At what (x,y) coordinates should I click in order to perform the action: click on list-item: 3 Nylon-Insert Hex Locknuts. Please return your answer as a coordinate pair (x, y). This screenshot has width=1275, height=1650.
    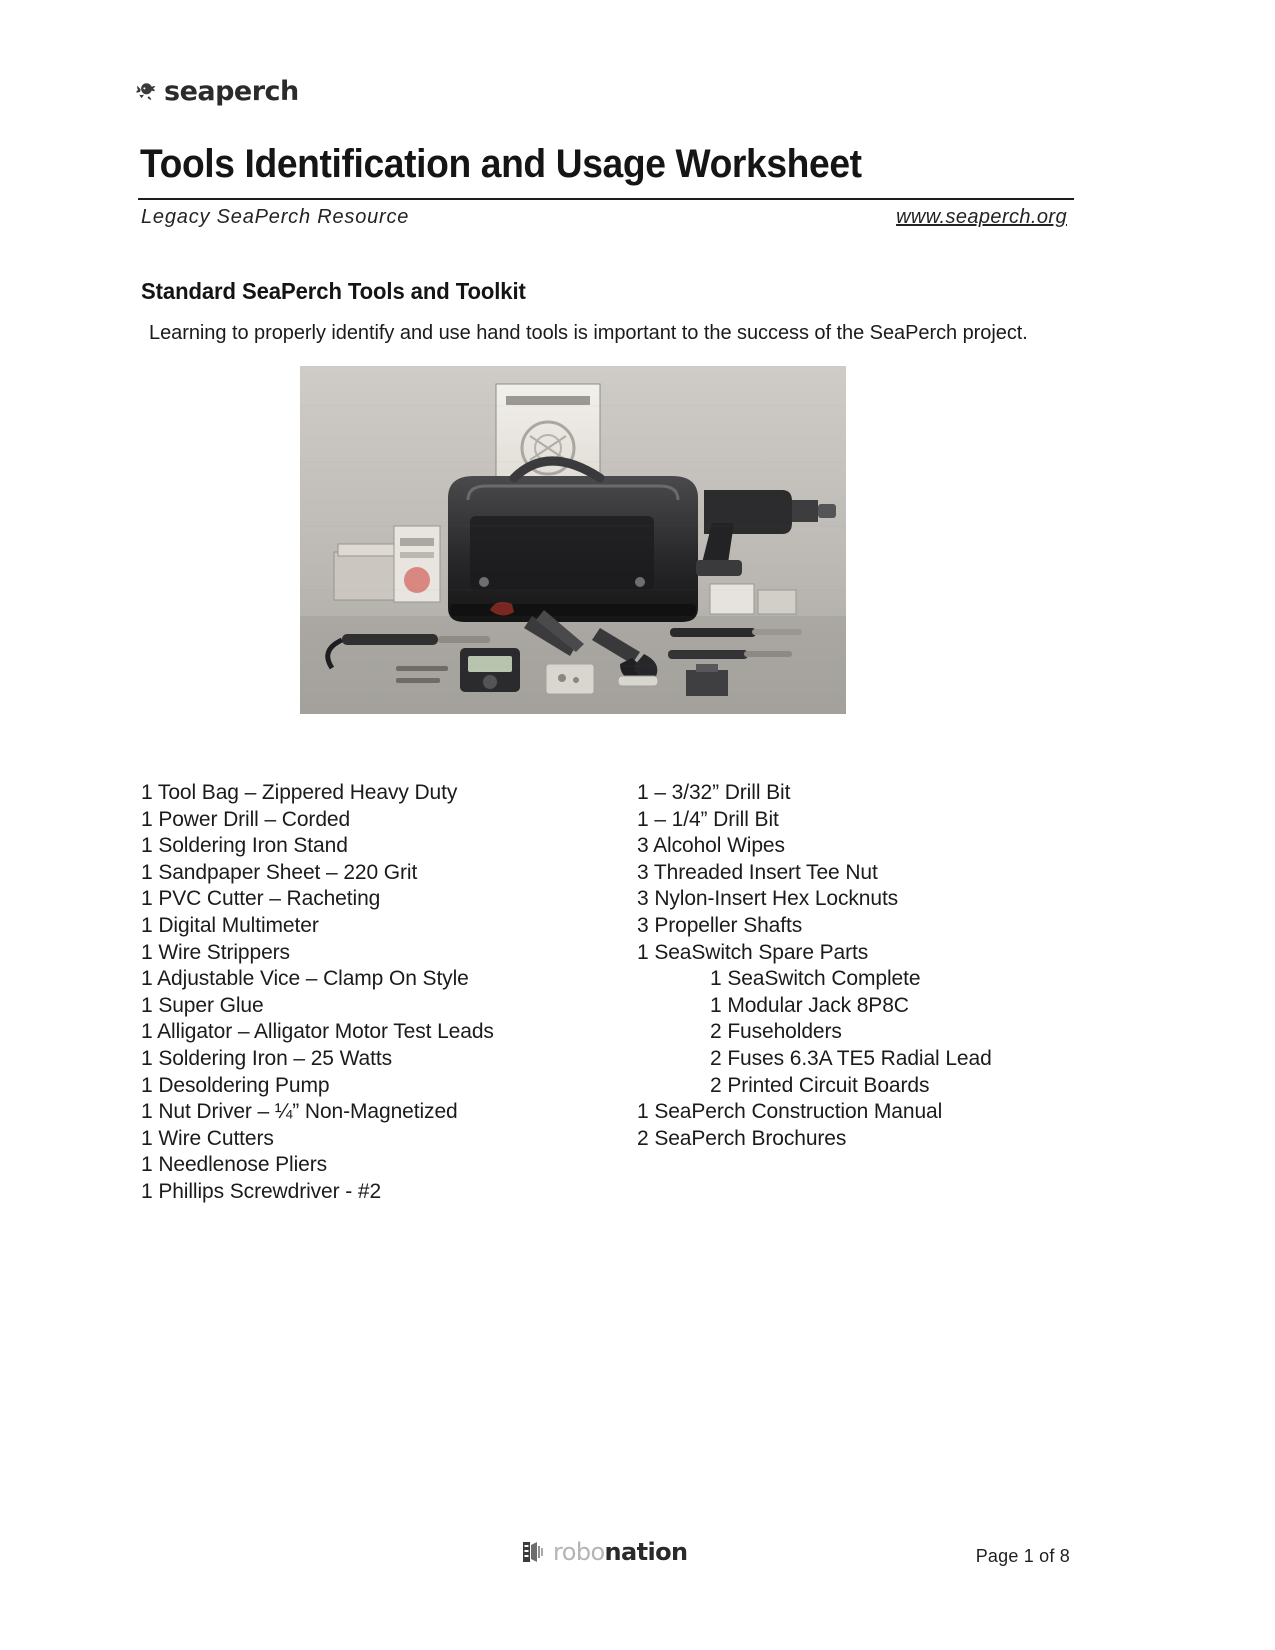
    Looking at the image, I should click on (768, 899).